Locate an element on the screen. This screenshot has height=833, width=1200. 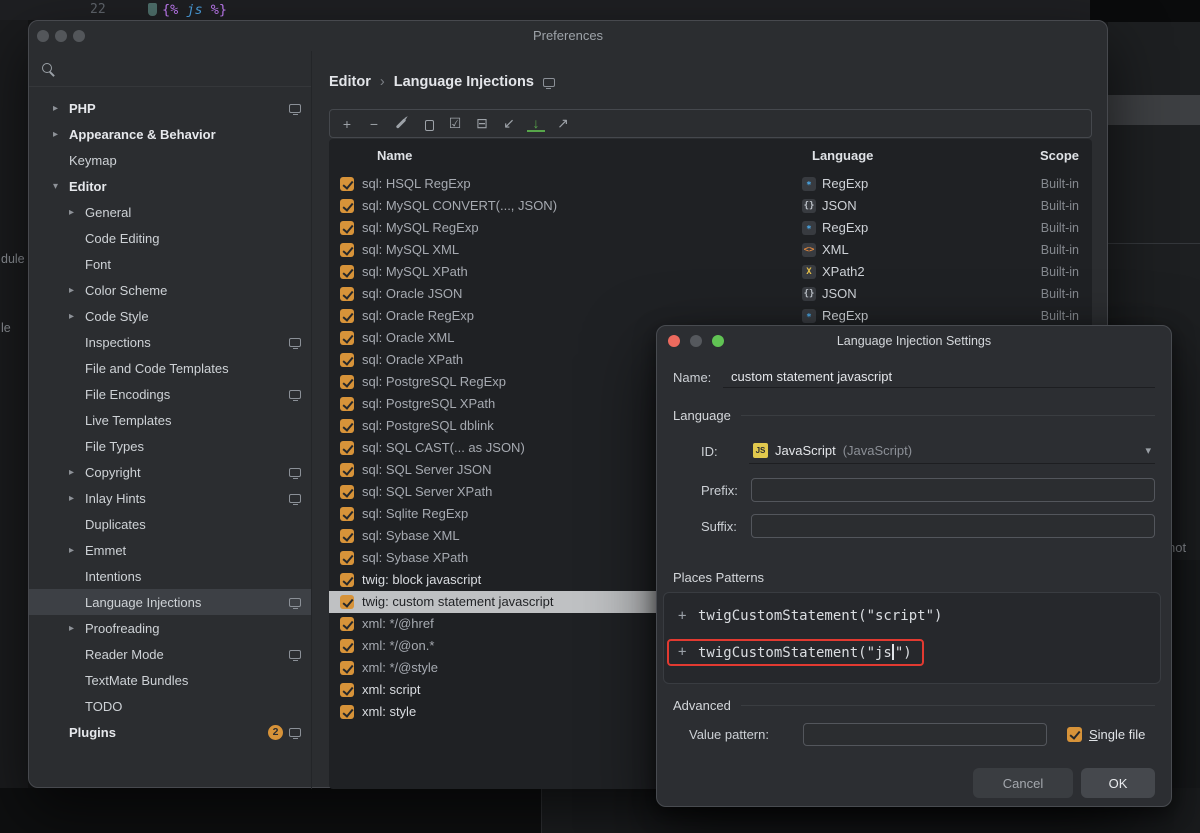
editor-code-line: {% js %} is located at coordinates (194, 10).